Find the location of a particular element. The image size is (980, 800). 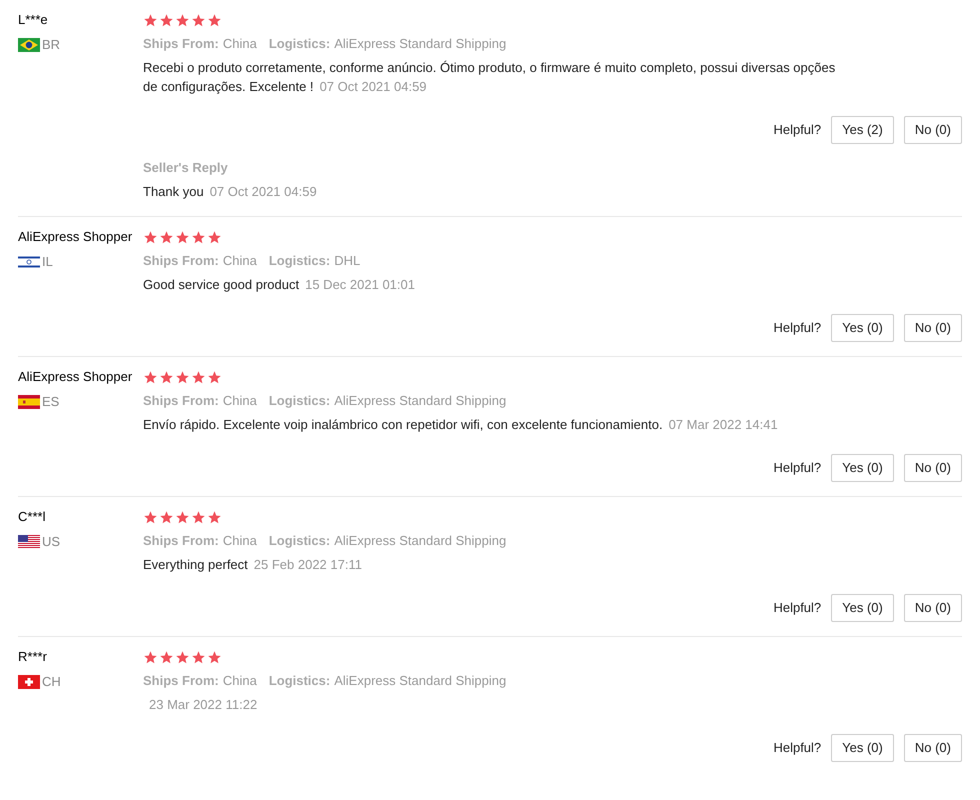

review-text: 23 Mar 2022 11:22 is located at coordinates (203, 705).